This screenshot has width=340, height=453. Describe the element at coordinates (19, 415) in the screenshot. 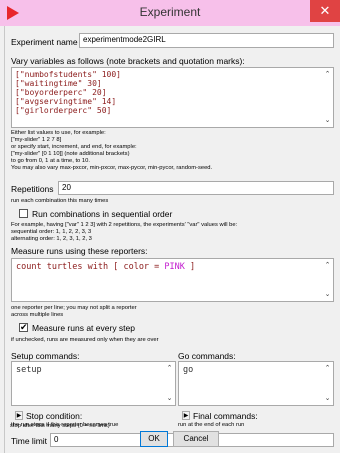

I see `expand-stop-icon: ▶` at that location.